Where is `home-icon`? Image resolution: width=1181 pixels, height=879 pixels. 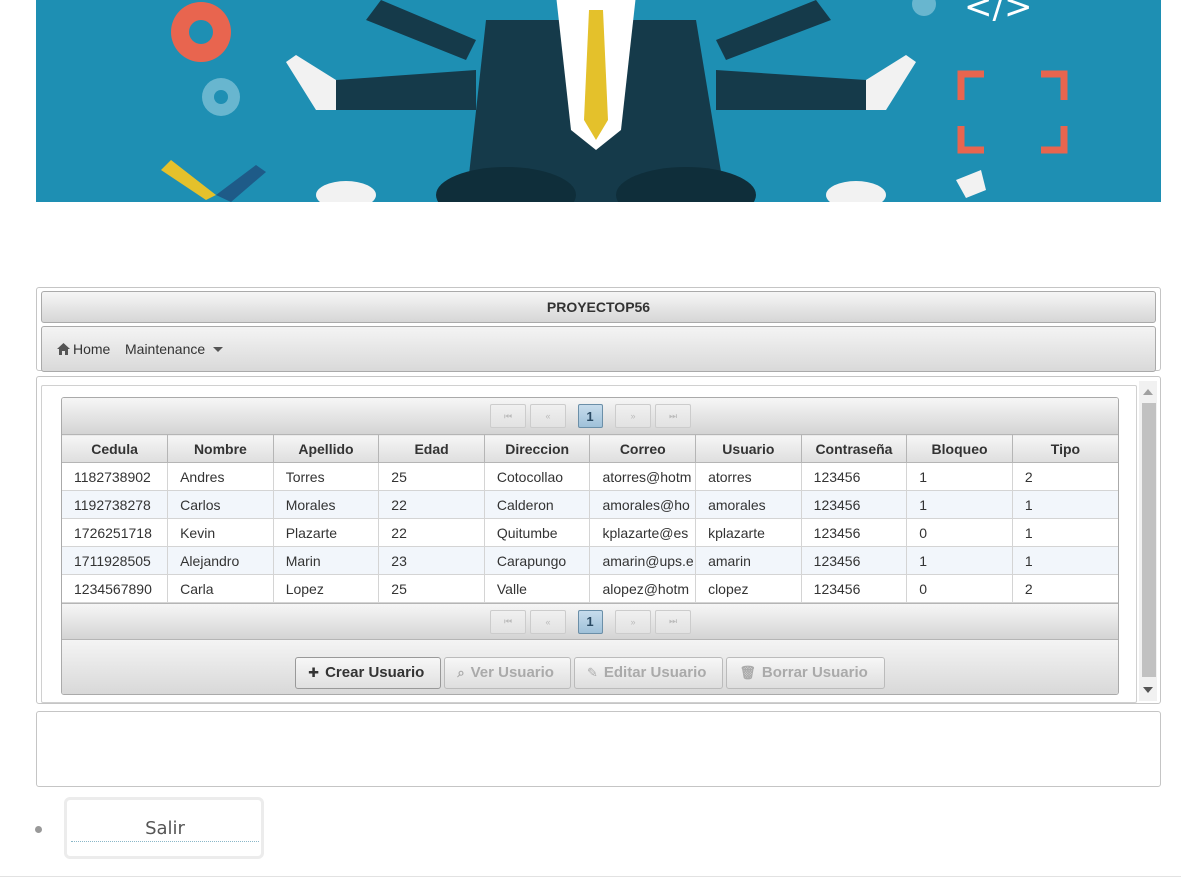 home-icon is located at coordinates (63, 349).